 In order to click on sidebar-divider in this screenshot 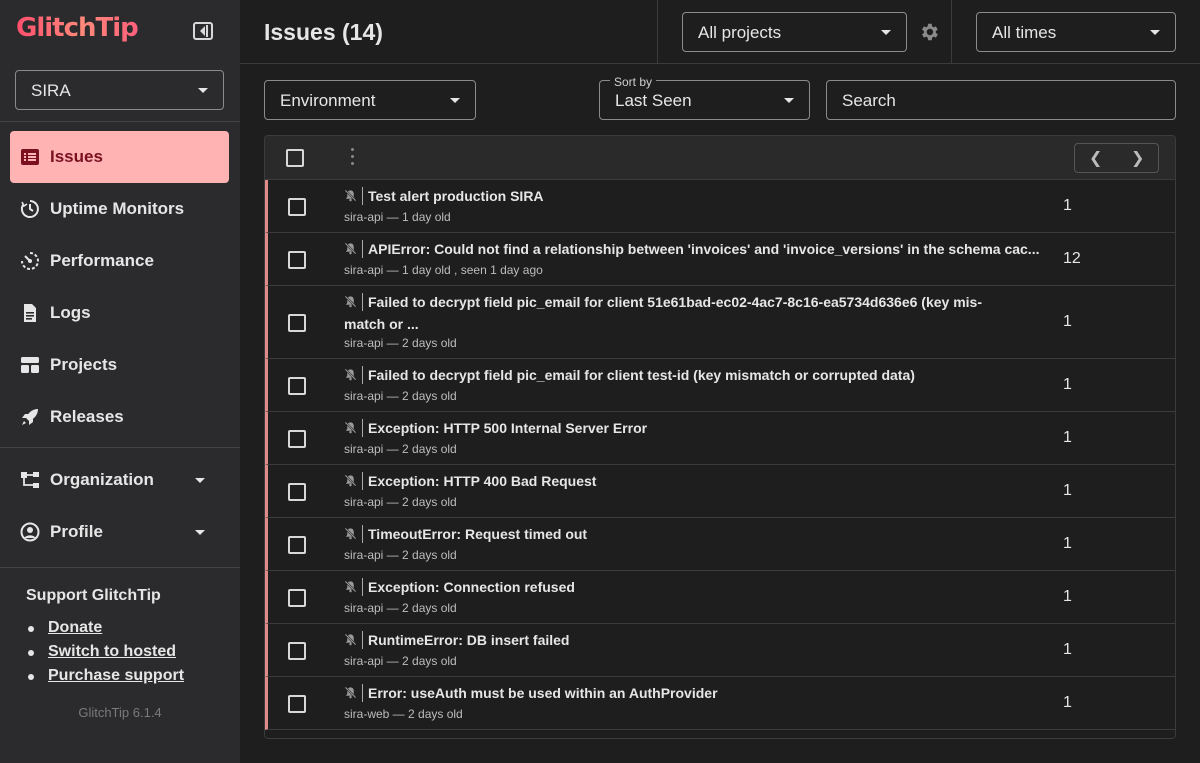, I will do `click(120, 447)`.